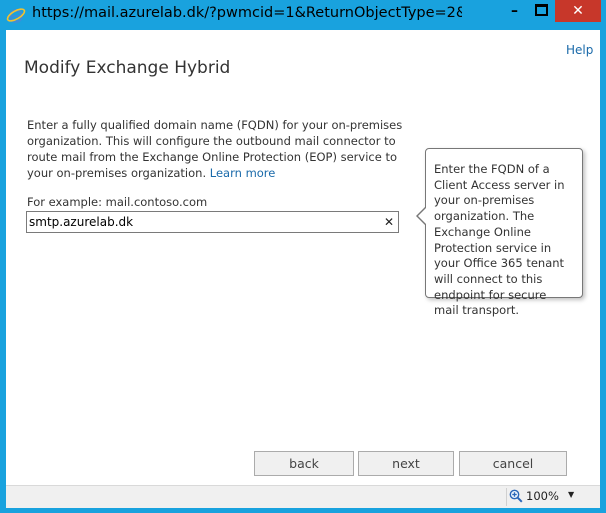 This screenshot has width=606, height=513. Describe the element at coordinates (513, 463) in the screenshot. I see `cancel-button: cancel` at that location.